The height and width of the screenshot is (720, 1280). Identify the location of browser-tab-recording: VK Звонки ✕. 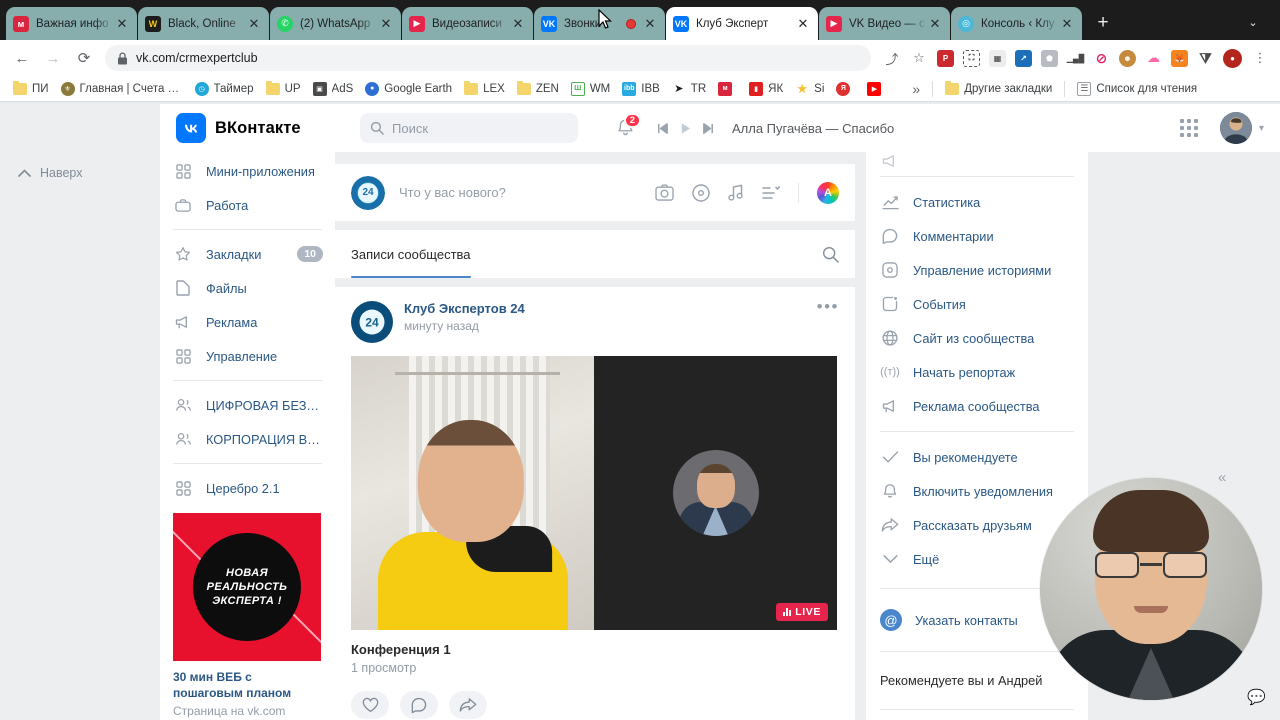
(599, 23).